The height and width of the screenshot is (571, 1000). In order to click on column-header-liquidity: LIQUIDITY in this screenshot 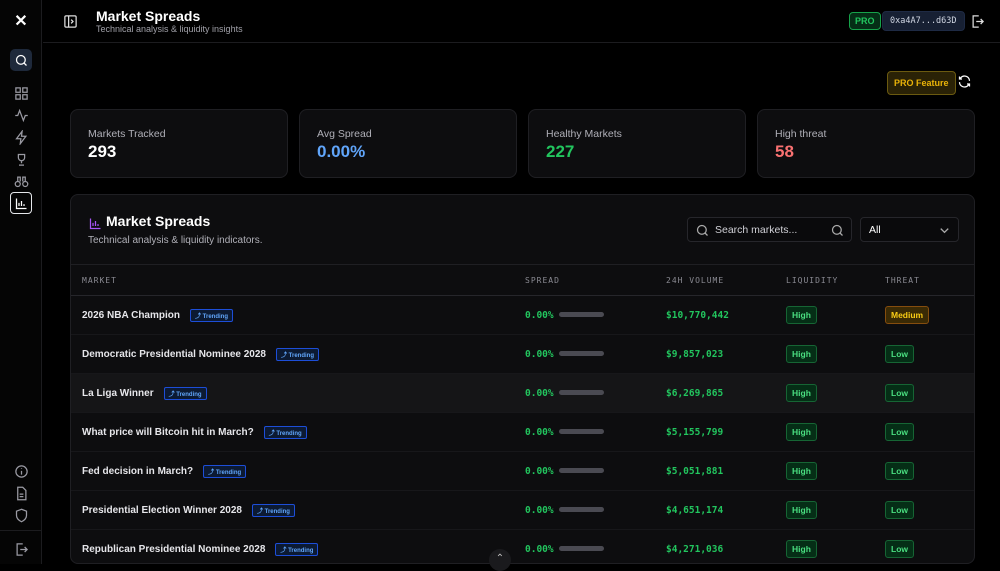, I will do `click(835, 280)`.